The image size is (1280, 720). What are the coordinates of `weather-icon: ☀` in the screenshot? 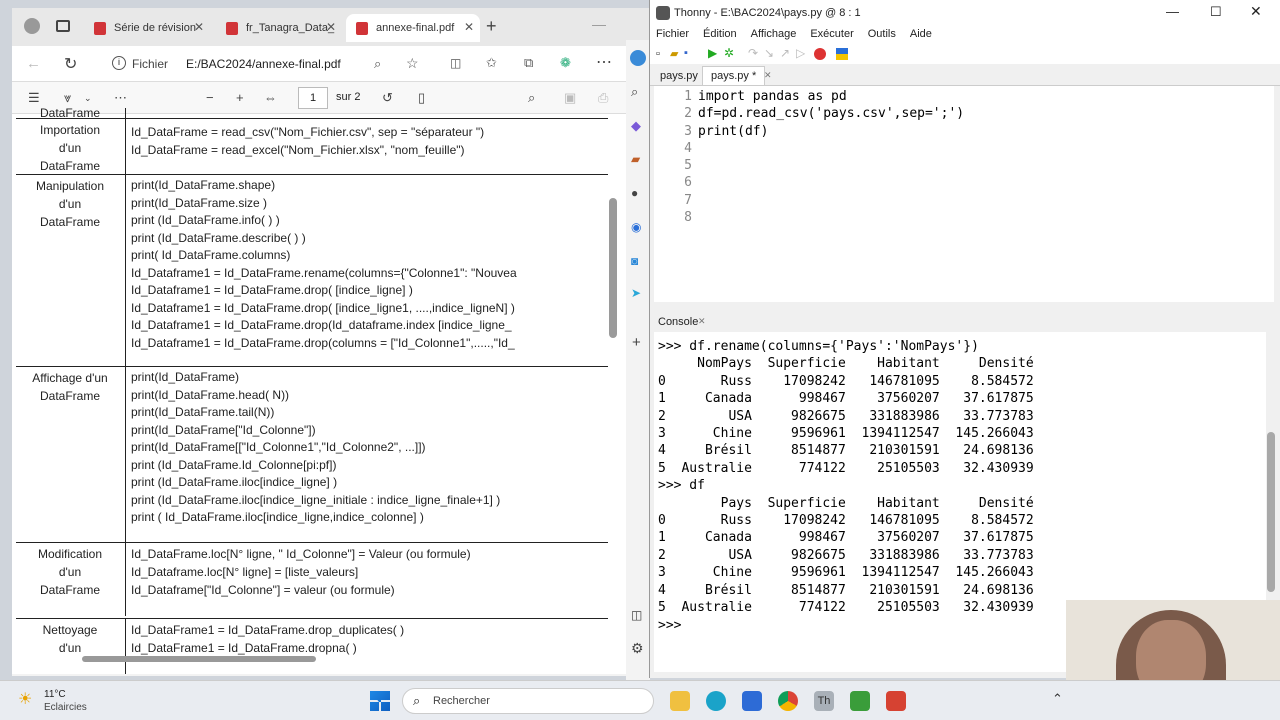 It's located at (25, 699).